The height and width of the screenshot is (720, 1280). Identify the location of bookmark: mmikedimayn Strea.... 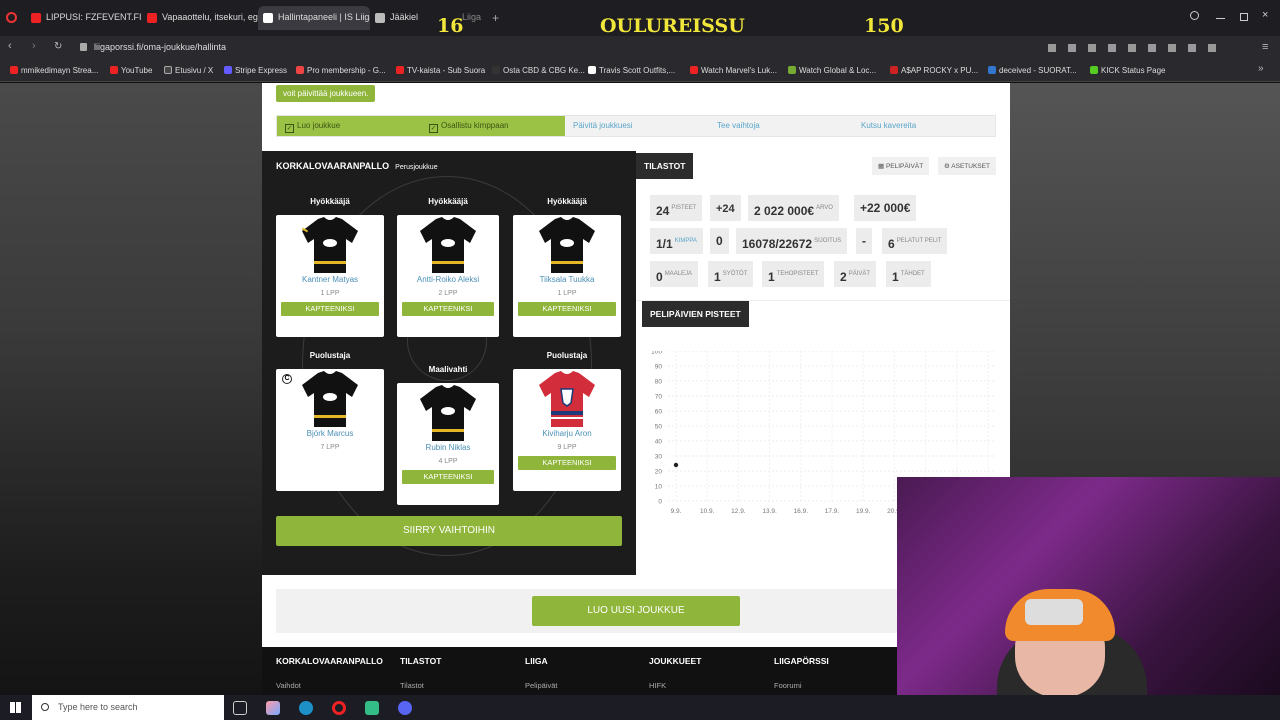
(54, 70).